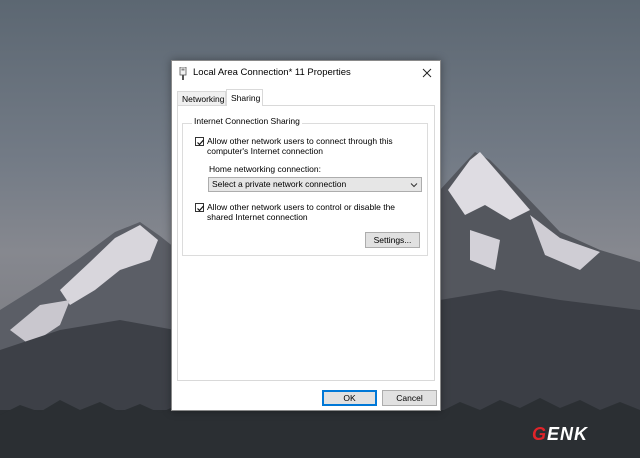  I want to click on tab-sharing: Sharing, so click(244, 97).